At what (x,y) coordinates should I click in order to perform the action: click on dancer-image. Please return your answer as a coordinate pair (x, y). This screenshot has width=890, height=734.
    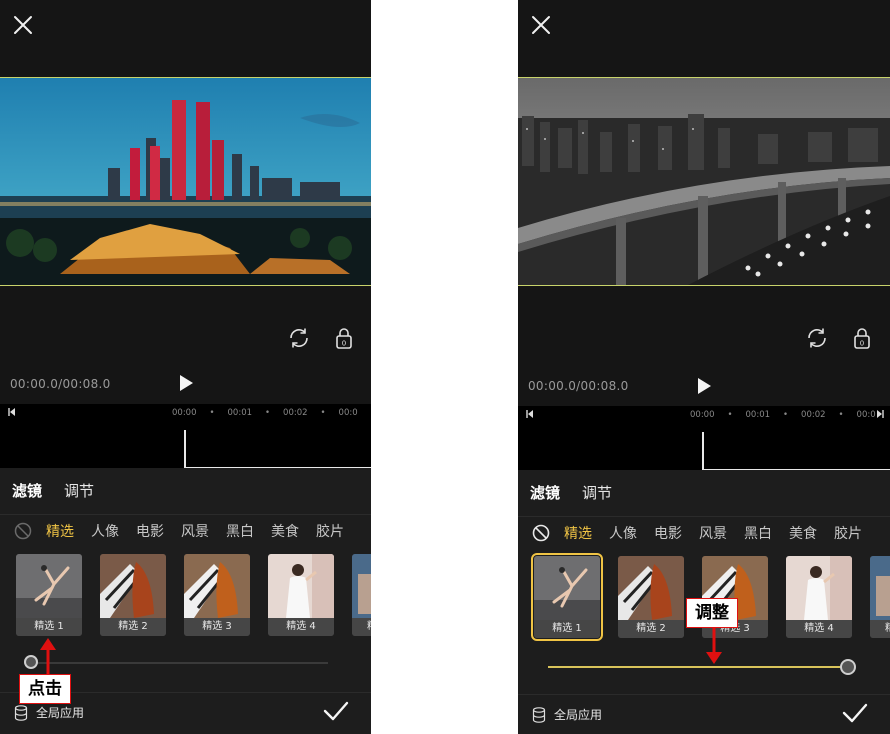
    Looking at the image, I should click on (567, 588).